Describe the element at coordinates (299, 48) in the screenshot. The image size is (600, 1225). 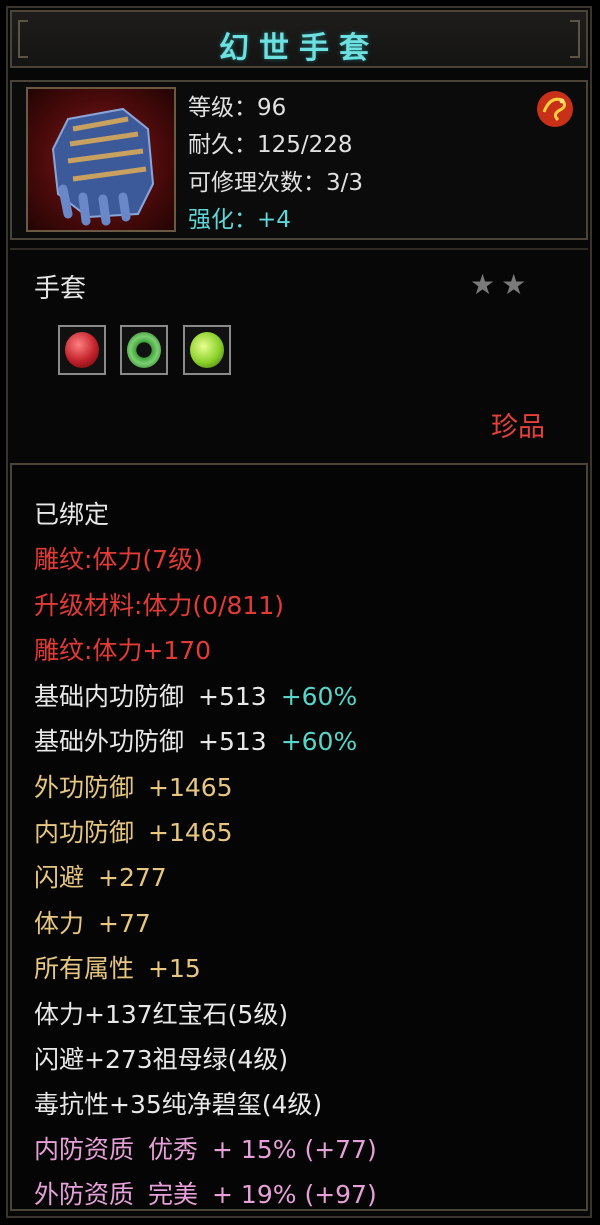
I see `item-name: 幻世手套` at that location.